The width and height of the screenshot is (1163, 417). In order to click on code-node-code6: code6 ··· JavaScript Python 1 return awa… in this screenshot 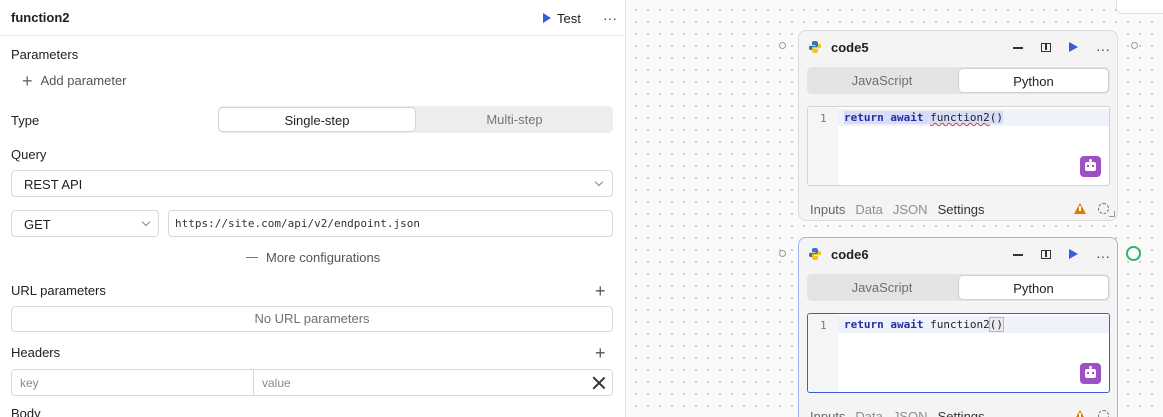, I will do `click(958, 327)`.